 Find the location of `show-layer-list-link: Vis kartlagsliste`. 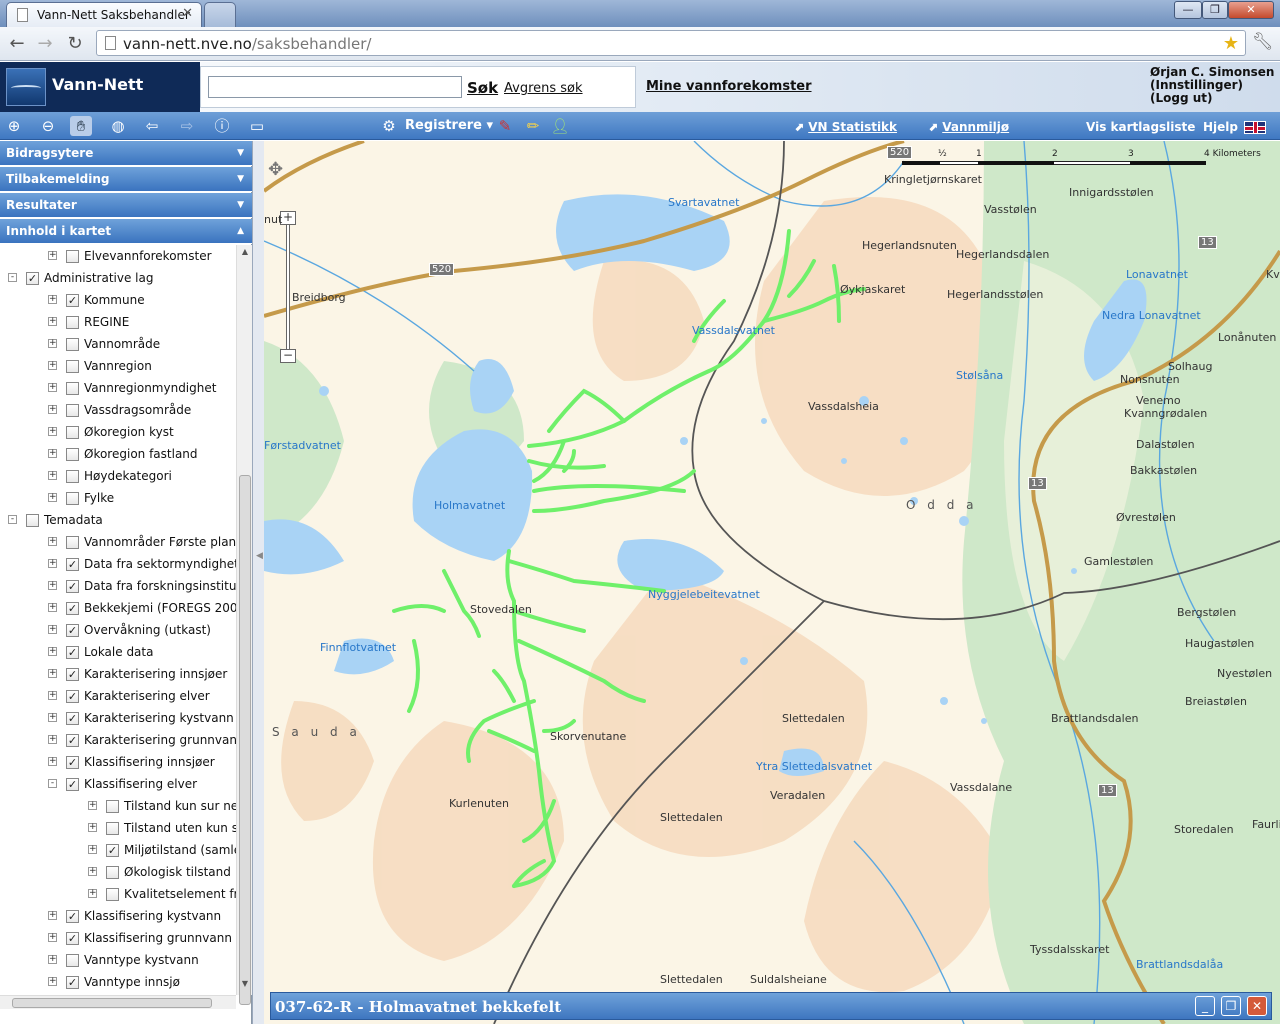

show-layer-list-link: Vis kartlagsliste is located at coordinates (1140, 127).